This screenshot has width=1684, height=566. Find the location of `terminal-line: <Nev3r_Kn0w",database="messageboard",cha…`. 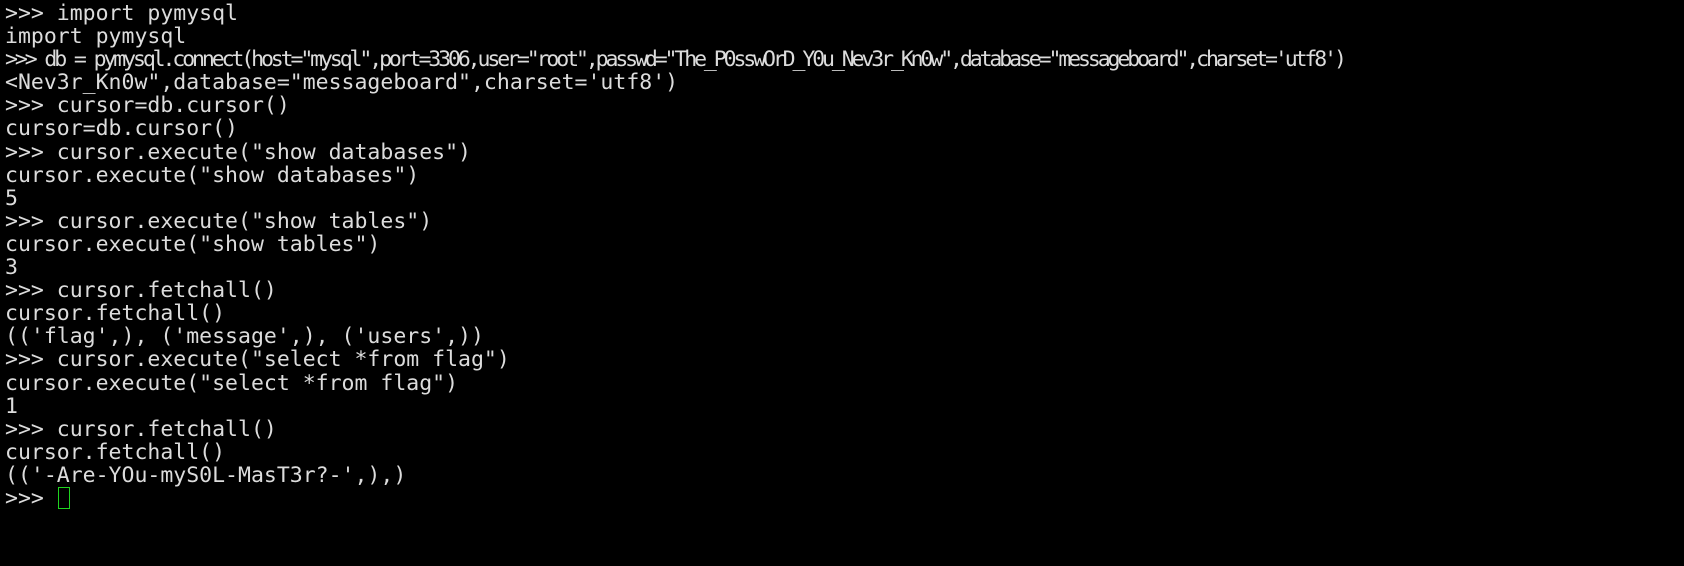

terminal-line: <Nev3r_Kn0w",database="messageboard",cha… is located at coordinates (342, 83).